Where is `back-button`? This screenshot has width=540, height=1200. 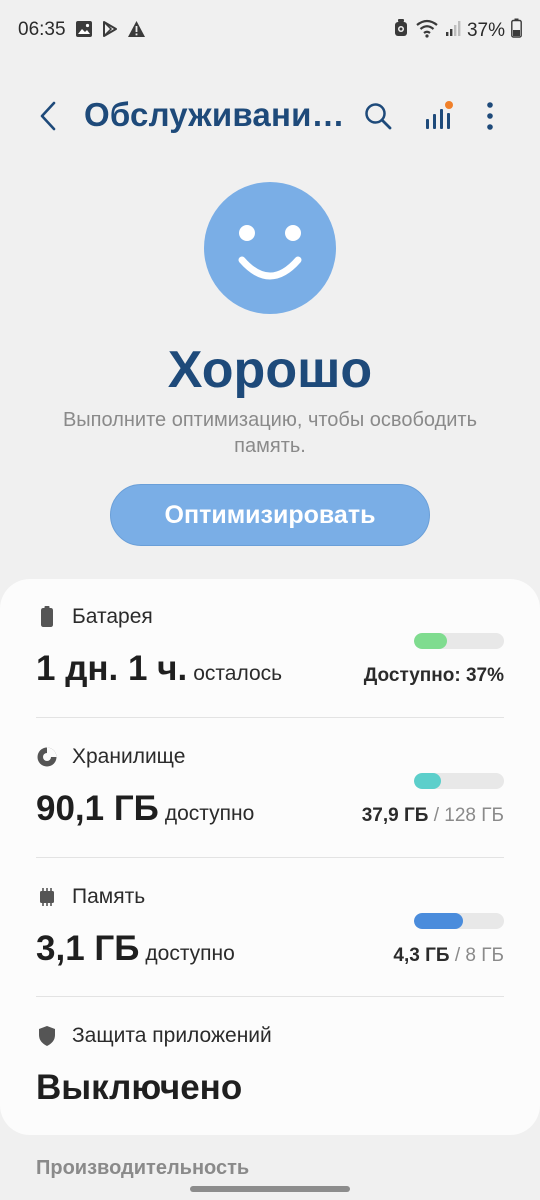
back-button is located at coordinates (48, 118).